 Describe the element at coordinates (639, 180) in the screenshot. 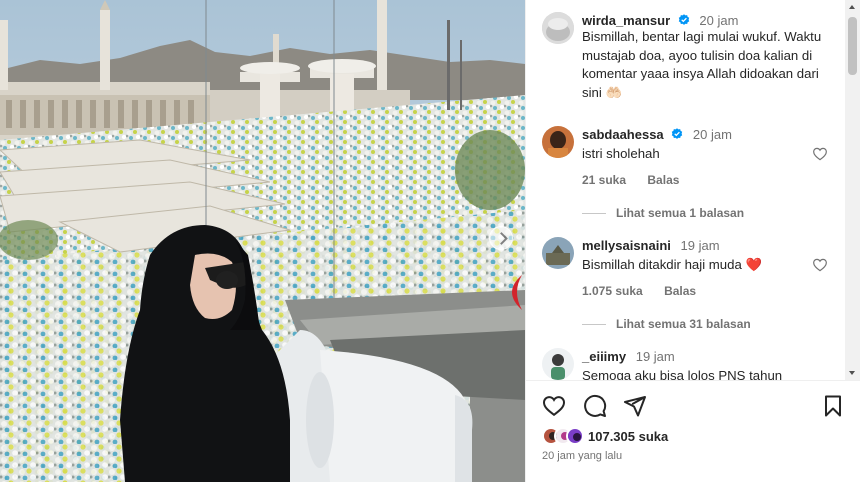

I see `comment-meta: 21 suka Balas` at that location.